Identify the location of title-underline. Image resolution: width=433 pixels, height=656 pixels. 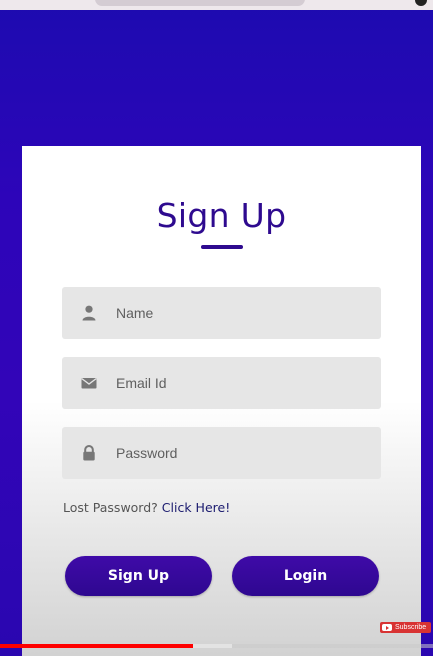
(222, 247).